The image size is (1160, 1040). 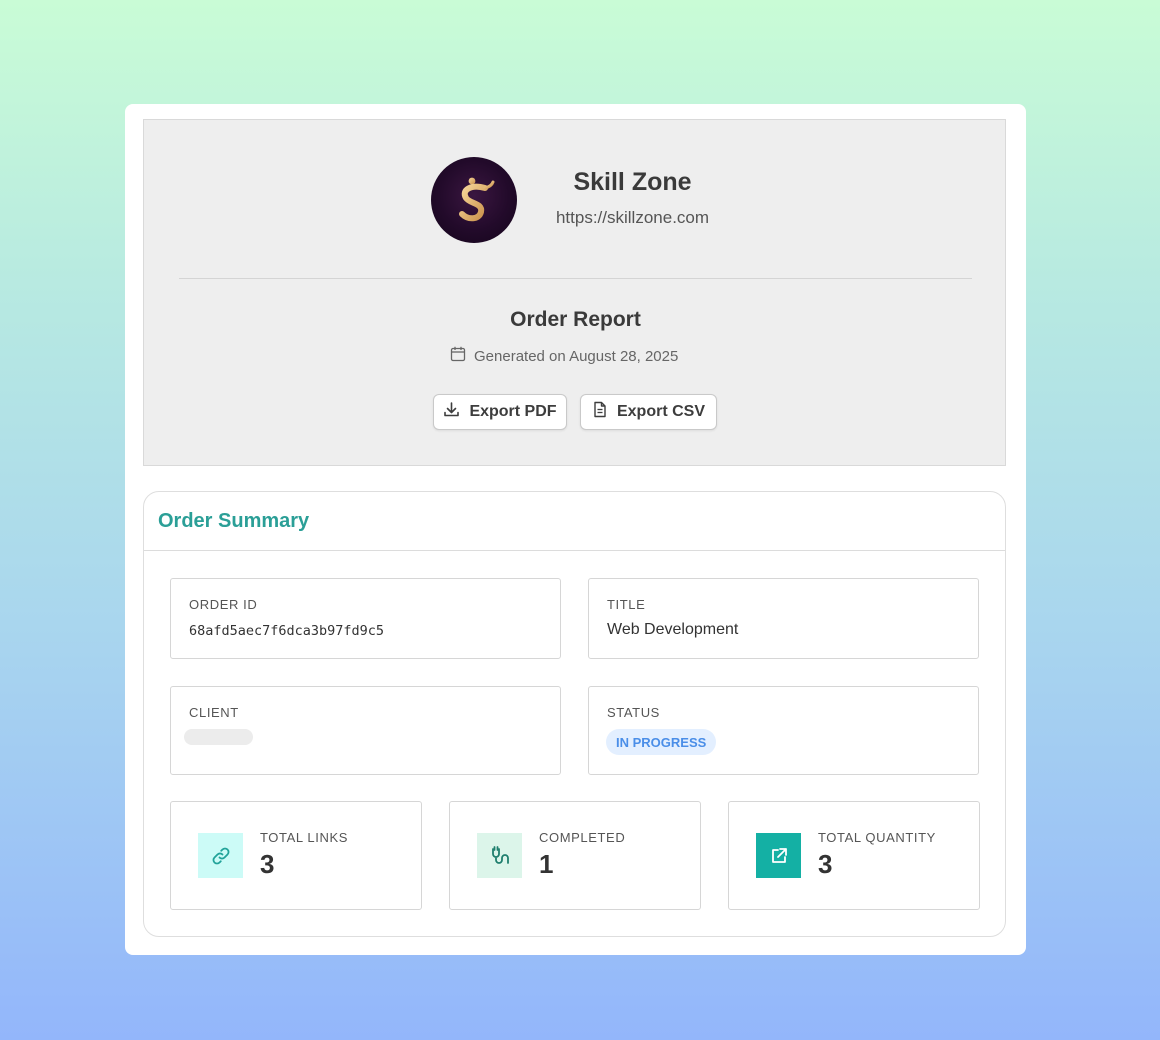 I want to click on total-quantity-stat: TOTAL QUANTITY 3, so click(x=854, y=855).